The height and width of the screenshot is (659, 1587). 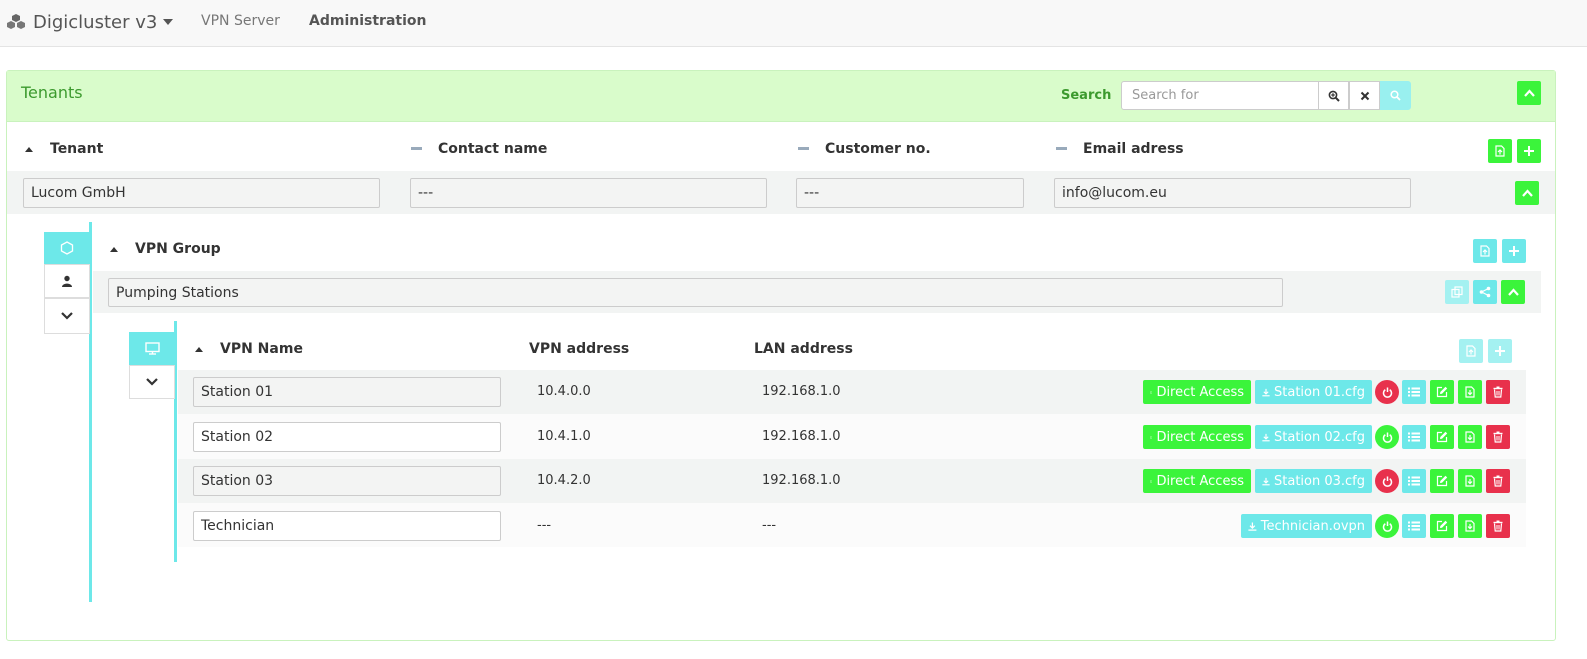 What do you see at coordinates (1232, 193) in the screenshot?
I see `email-field: info@lucom.eu` at bounding box center [1232, 193].